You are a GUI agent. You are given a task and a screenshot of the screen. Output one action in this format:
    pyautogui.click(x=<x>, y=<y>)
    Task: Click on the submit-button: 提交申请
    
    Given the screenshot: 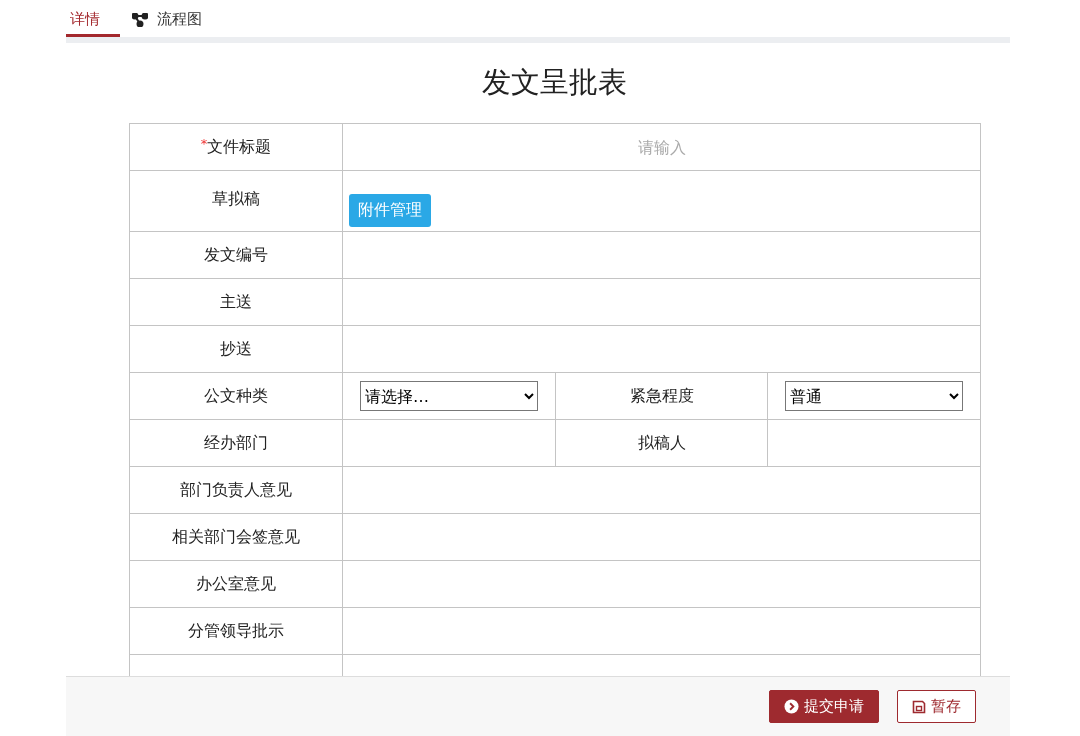 What is the action you would take?
    pyautogui.click(x=824, y=706)
    